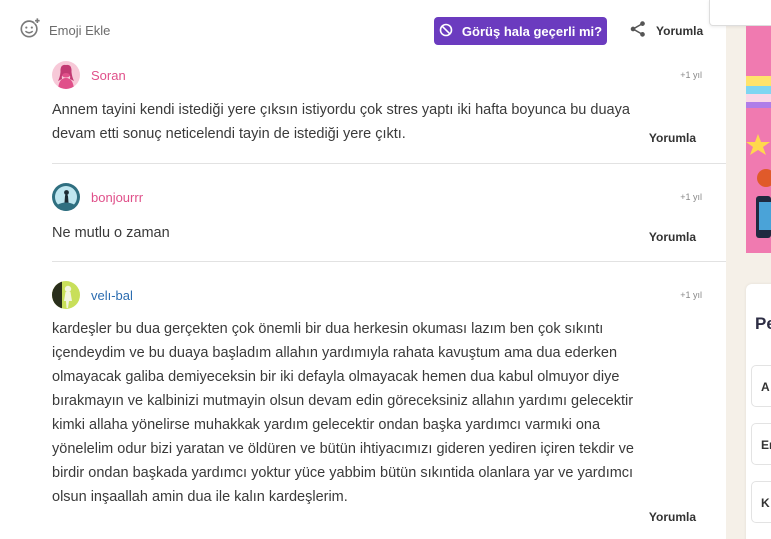 This screenshot has height=539, width=771. I want to click on add-emoji-label: Emoji Ekle, so click(80, 30).